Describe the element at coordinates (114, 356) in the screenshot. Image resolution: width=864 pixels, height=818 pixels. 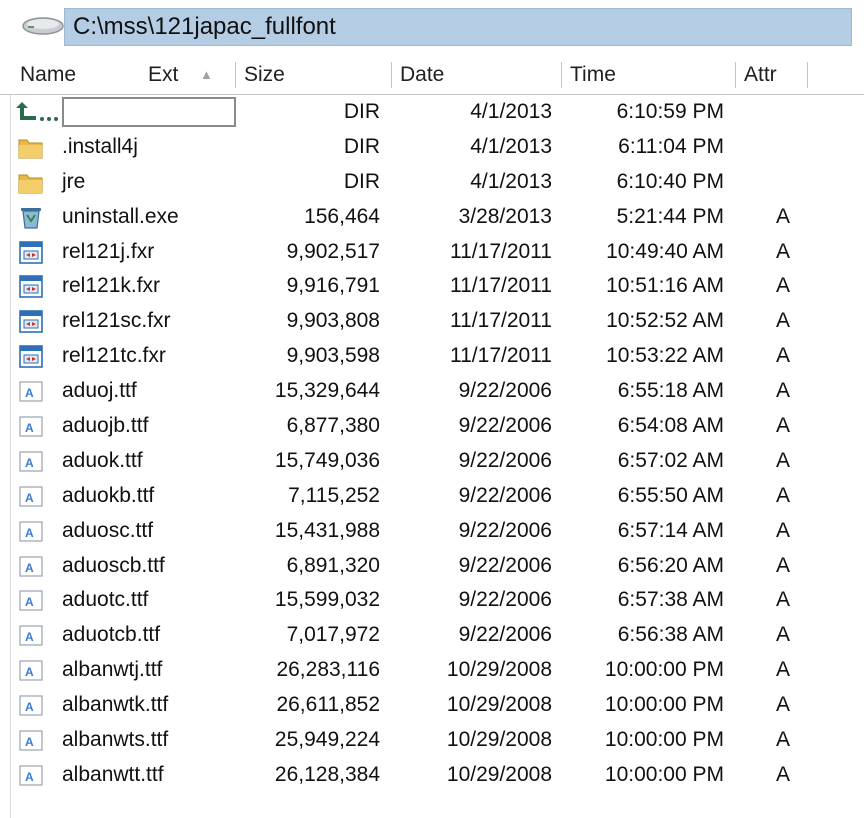
I see `file-name-cell: rel121tc.fxr` at that location.